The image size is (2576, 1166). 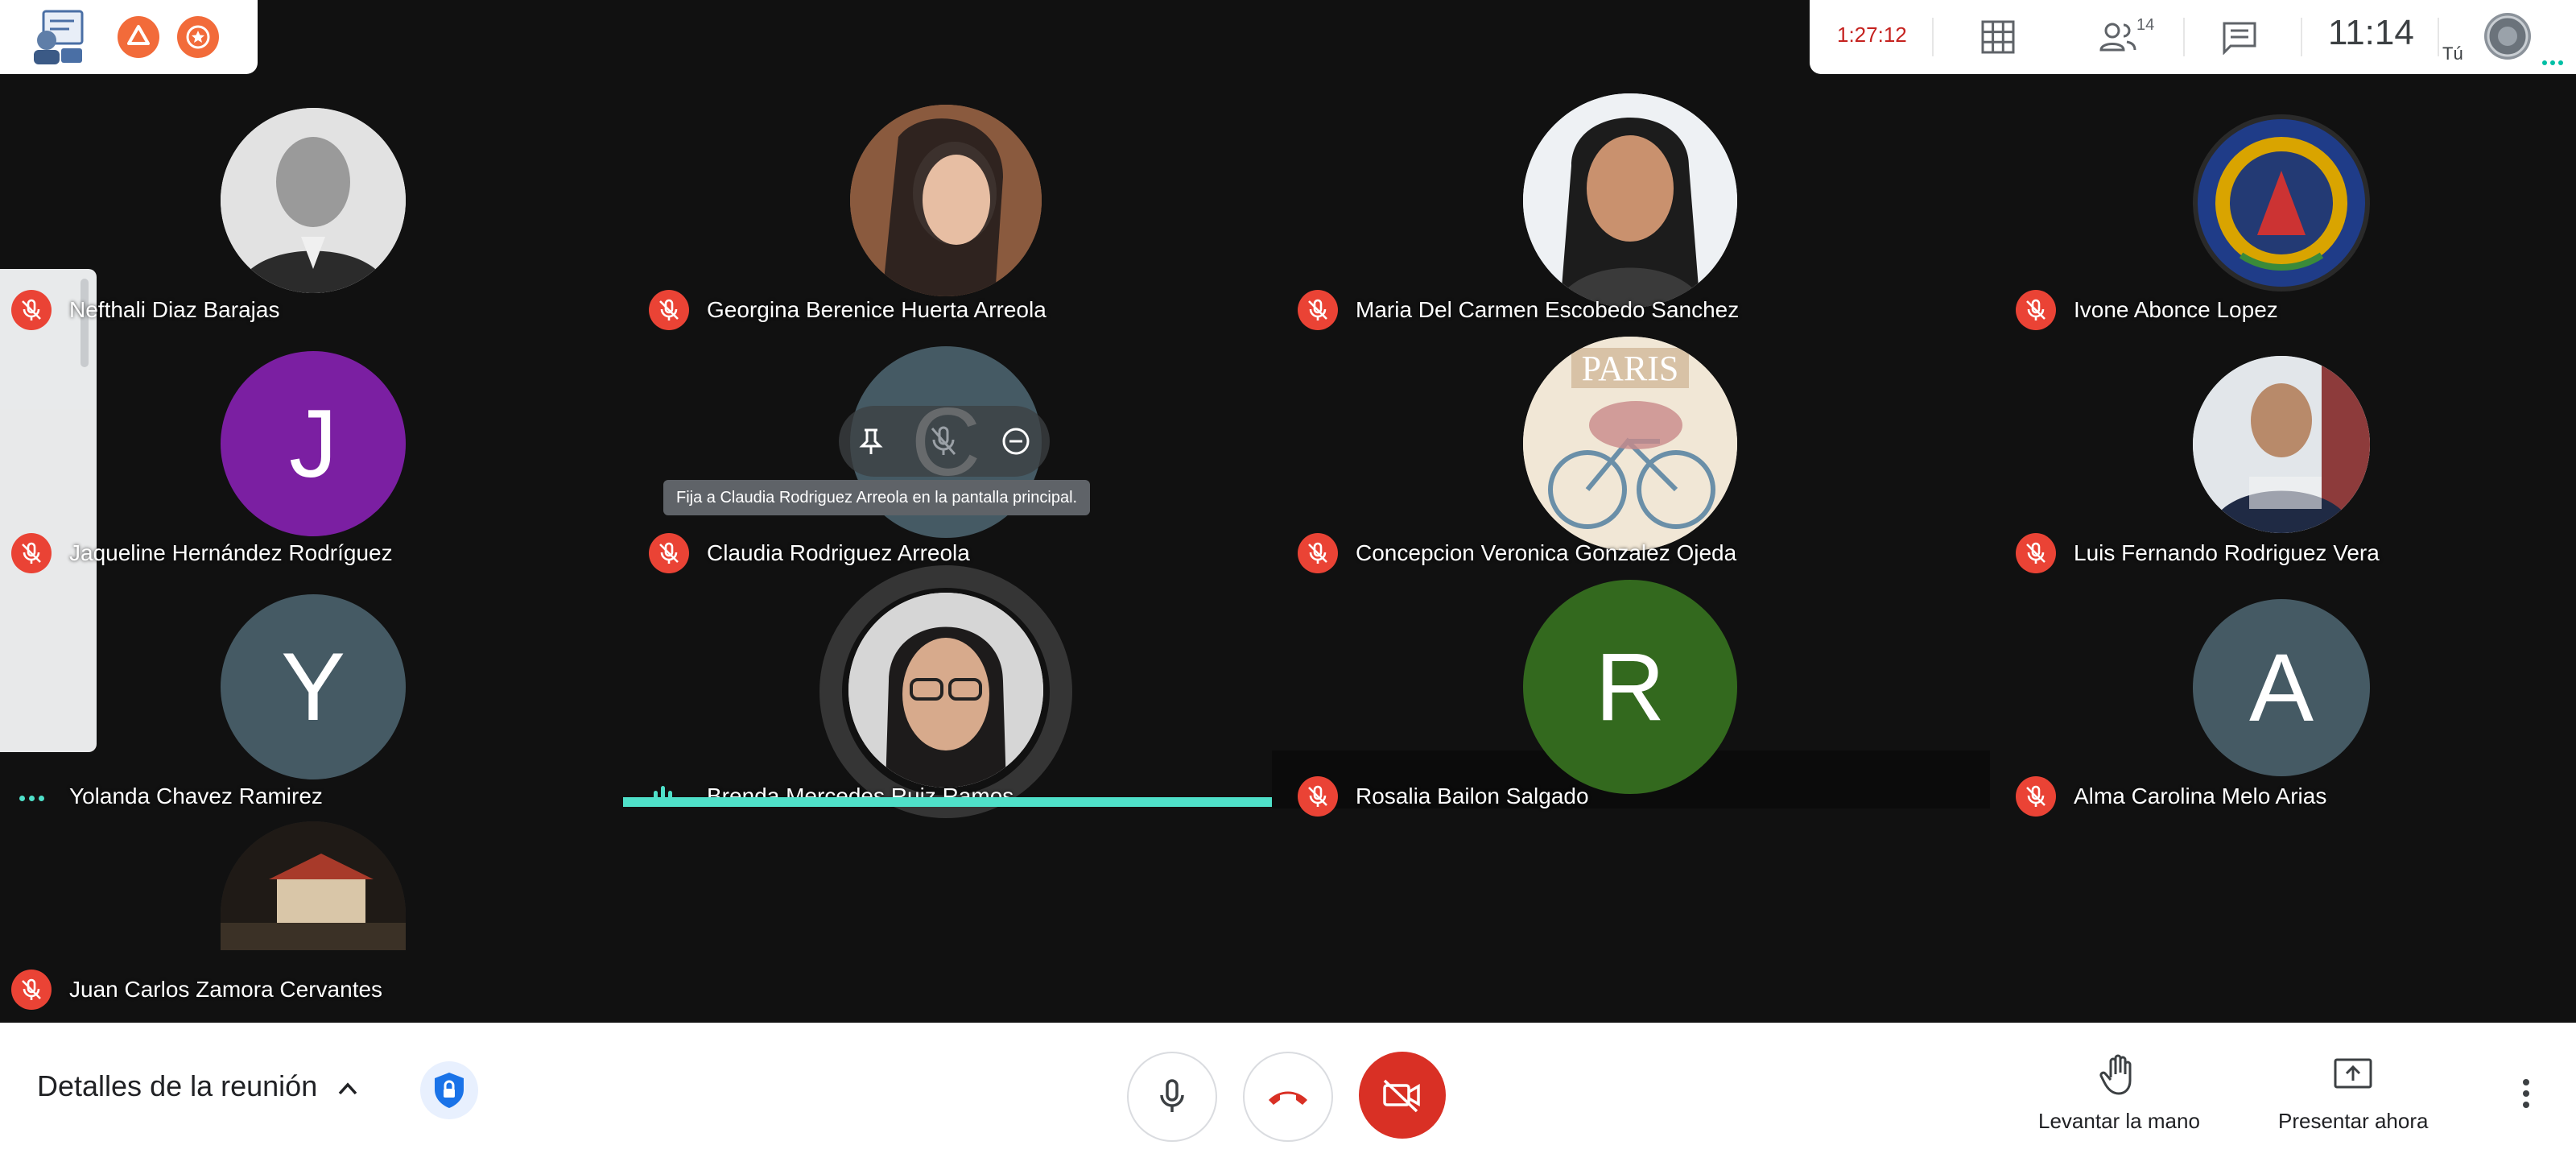 What do you see at coordinates (313, 686) in the screenshot?
I see `initial-avatar: Y` at bounding box center [313, 686].